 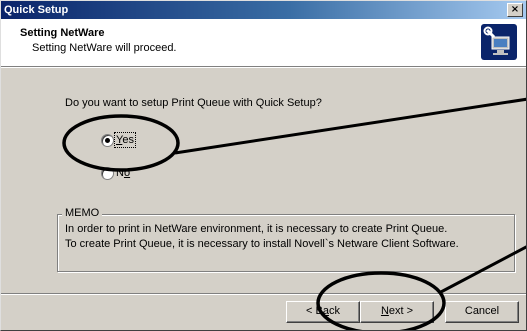 I want to click on footer-divider-highlight, so click(x=263, y=294).